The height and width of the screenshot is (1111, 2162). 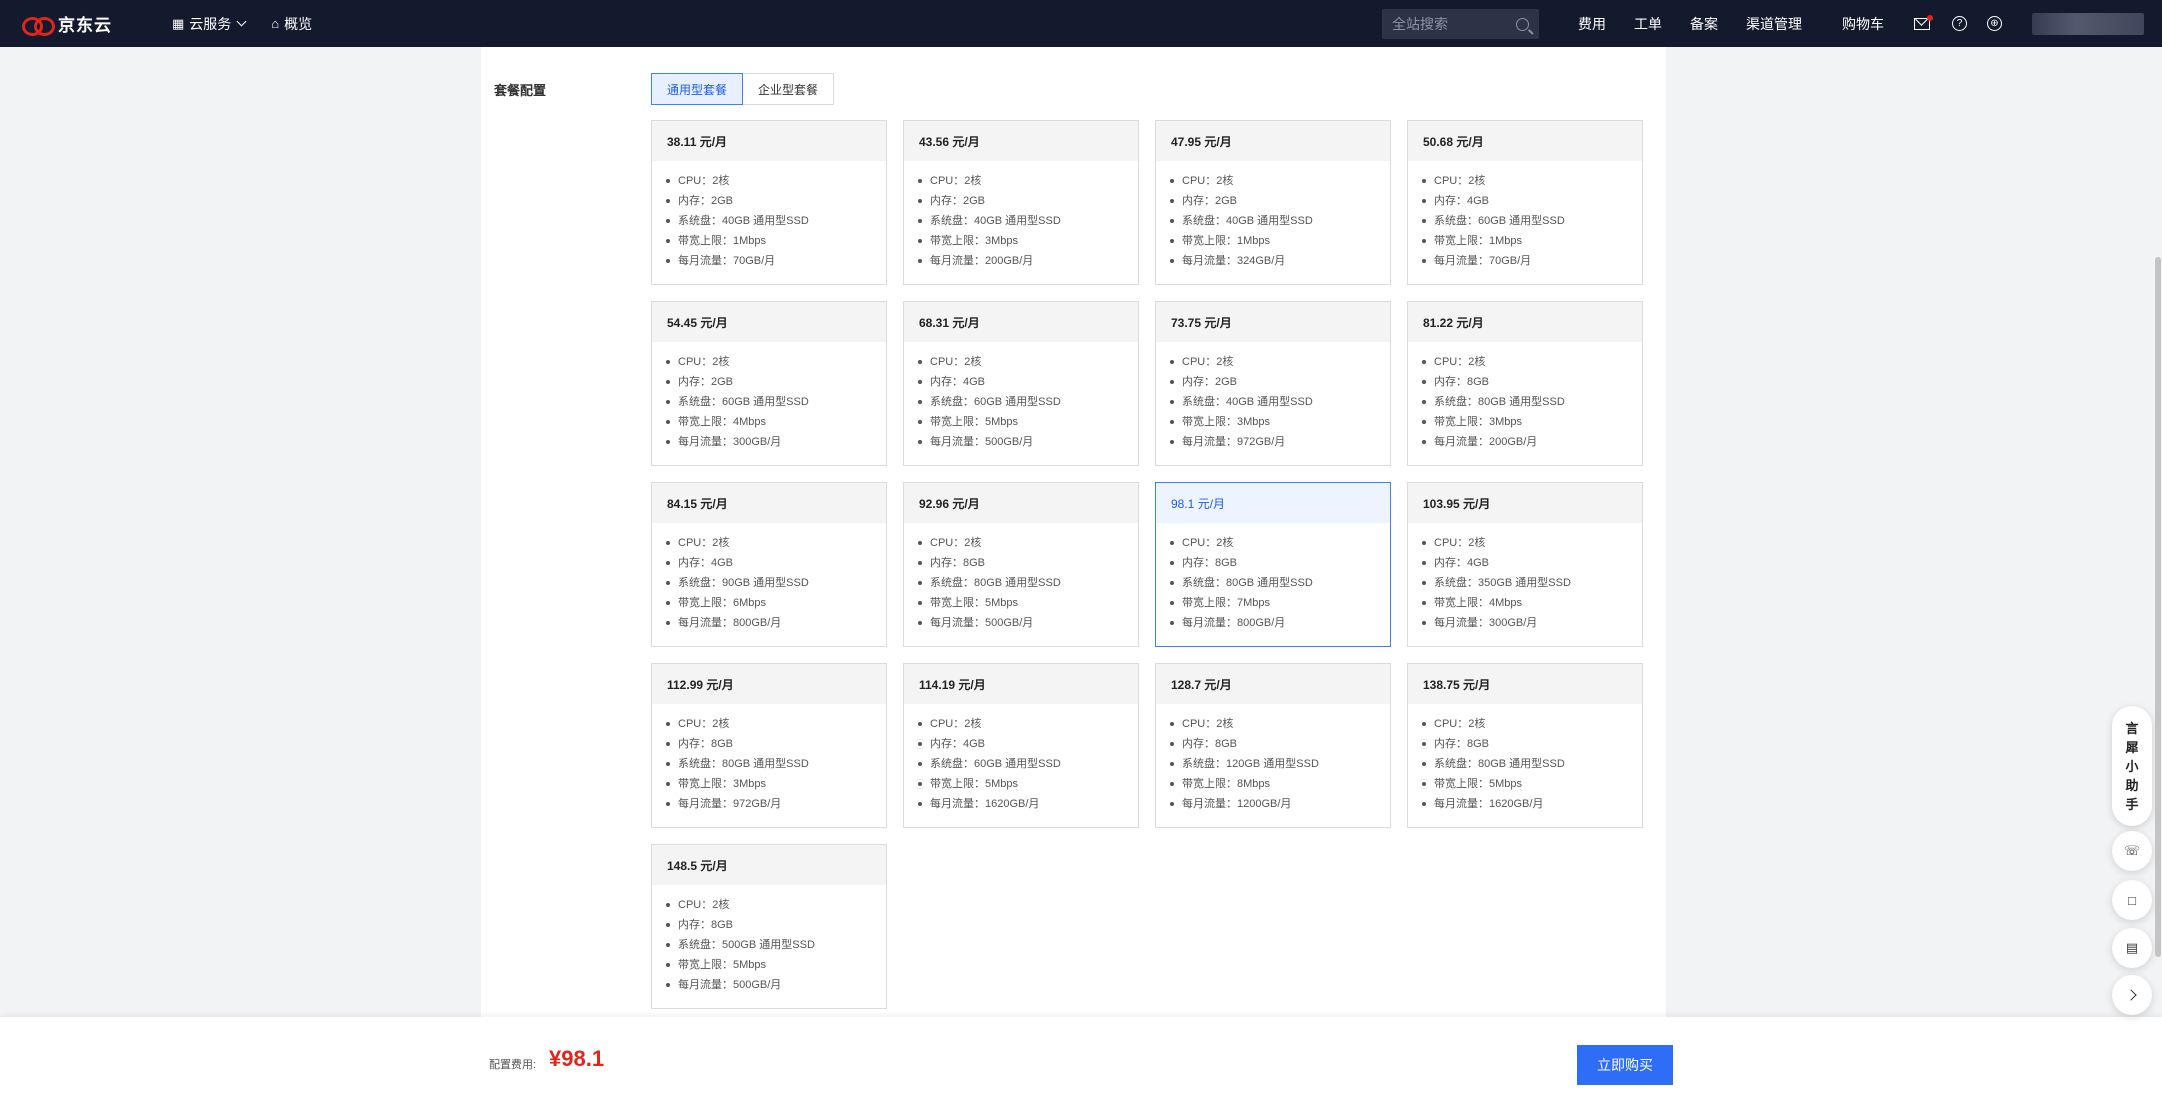 What do you see at coordinates (72, 23) in the screenshot?
I see `jdcloud-logo: 京东云` at bounding box center [72, 23].